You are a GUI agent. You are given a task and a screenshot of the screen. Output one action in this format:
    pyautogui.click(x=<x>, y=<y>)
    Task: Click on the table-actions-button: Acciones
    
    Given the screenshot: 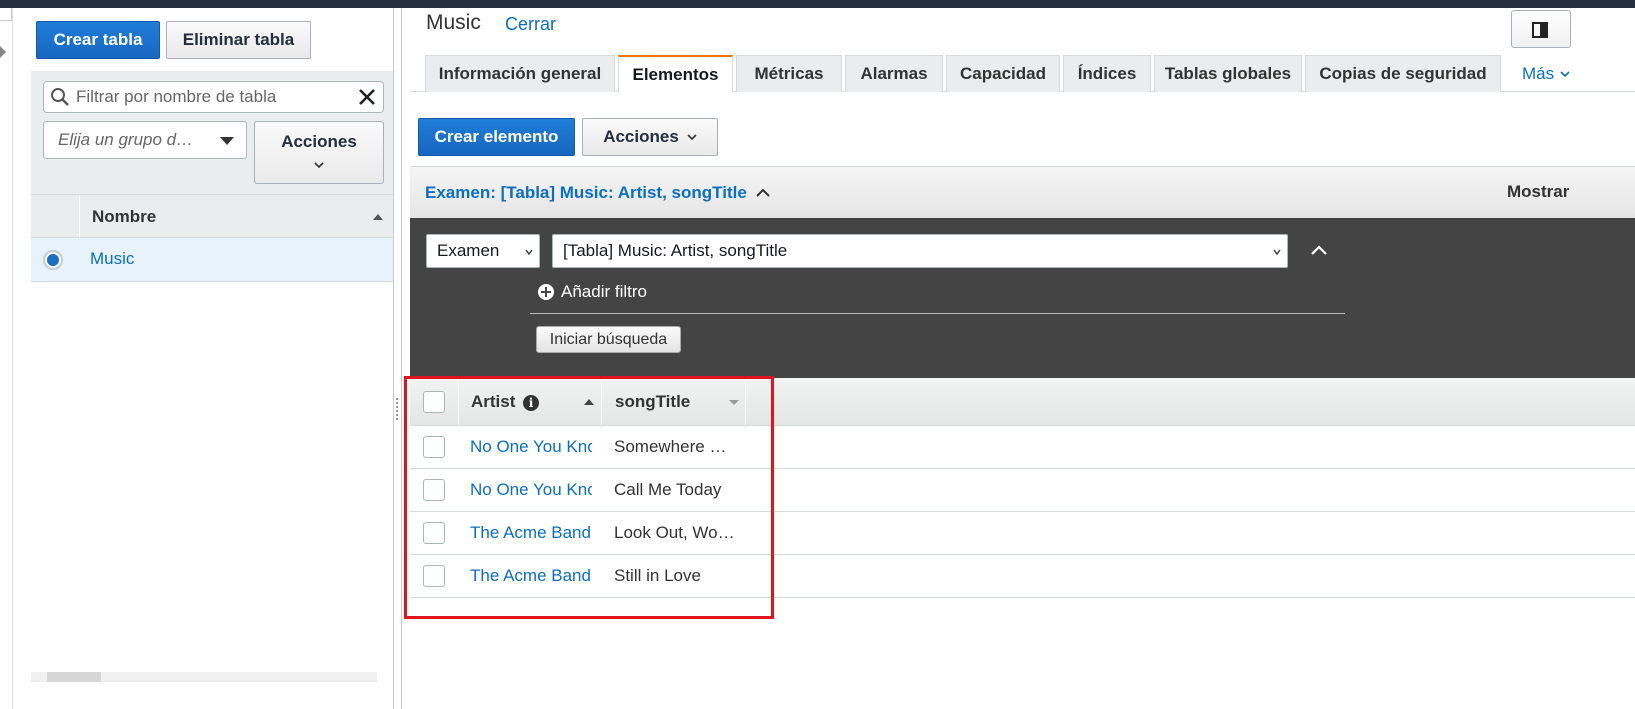 What is the action you would take?
    pyautogui.click(x=319, y=152)
    